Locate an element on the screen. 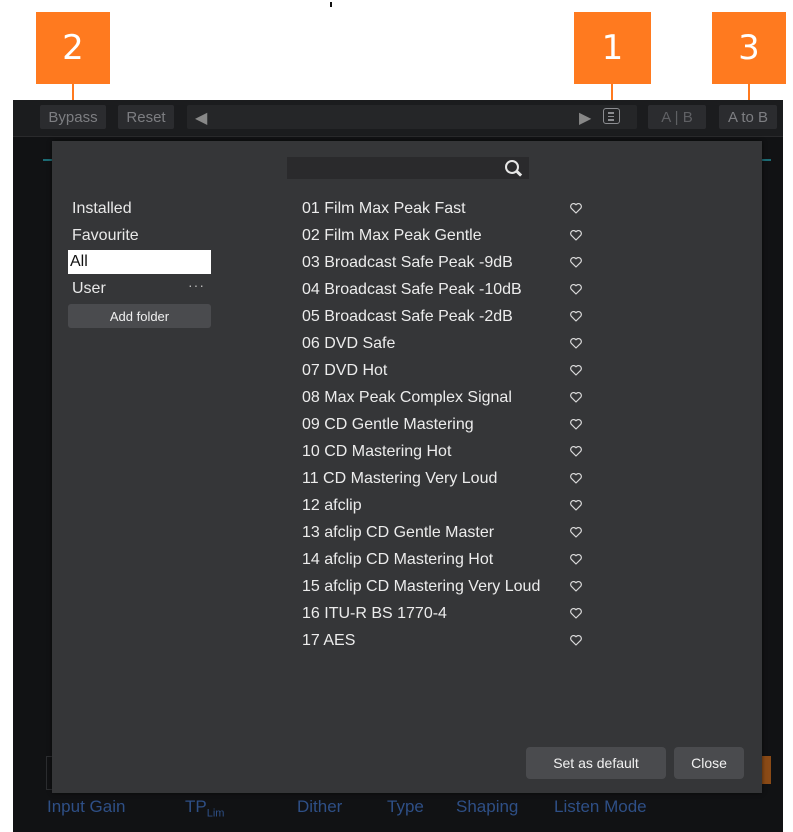  preset-name-bar is located at coordinates (412, 117).